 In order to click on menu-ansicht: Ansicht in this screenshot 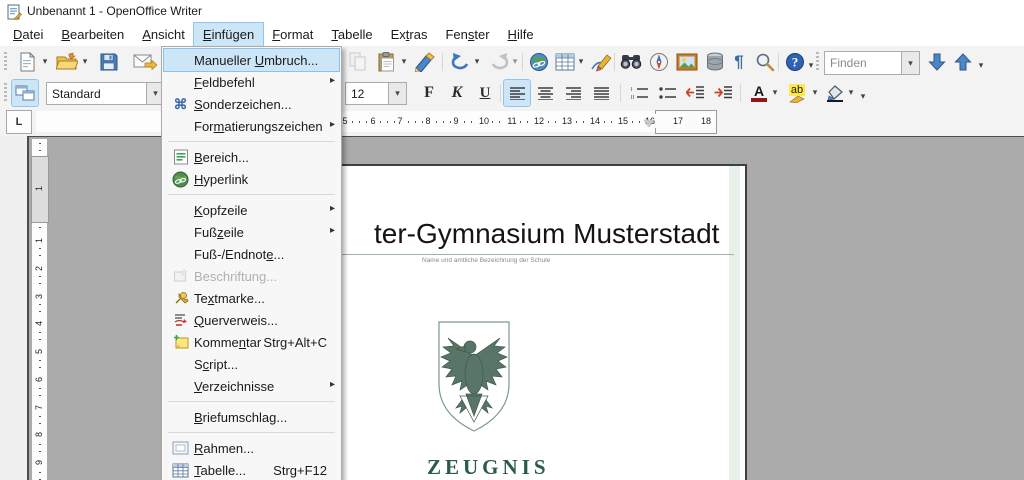, I will do `click(163, 34)`.